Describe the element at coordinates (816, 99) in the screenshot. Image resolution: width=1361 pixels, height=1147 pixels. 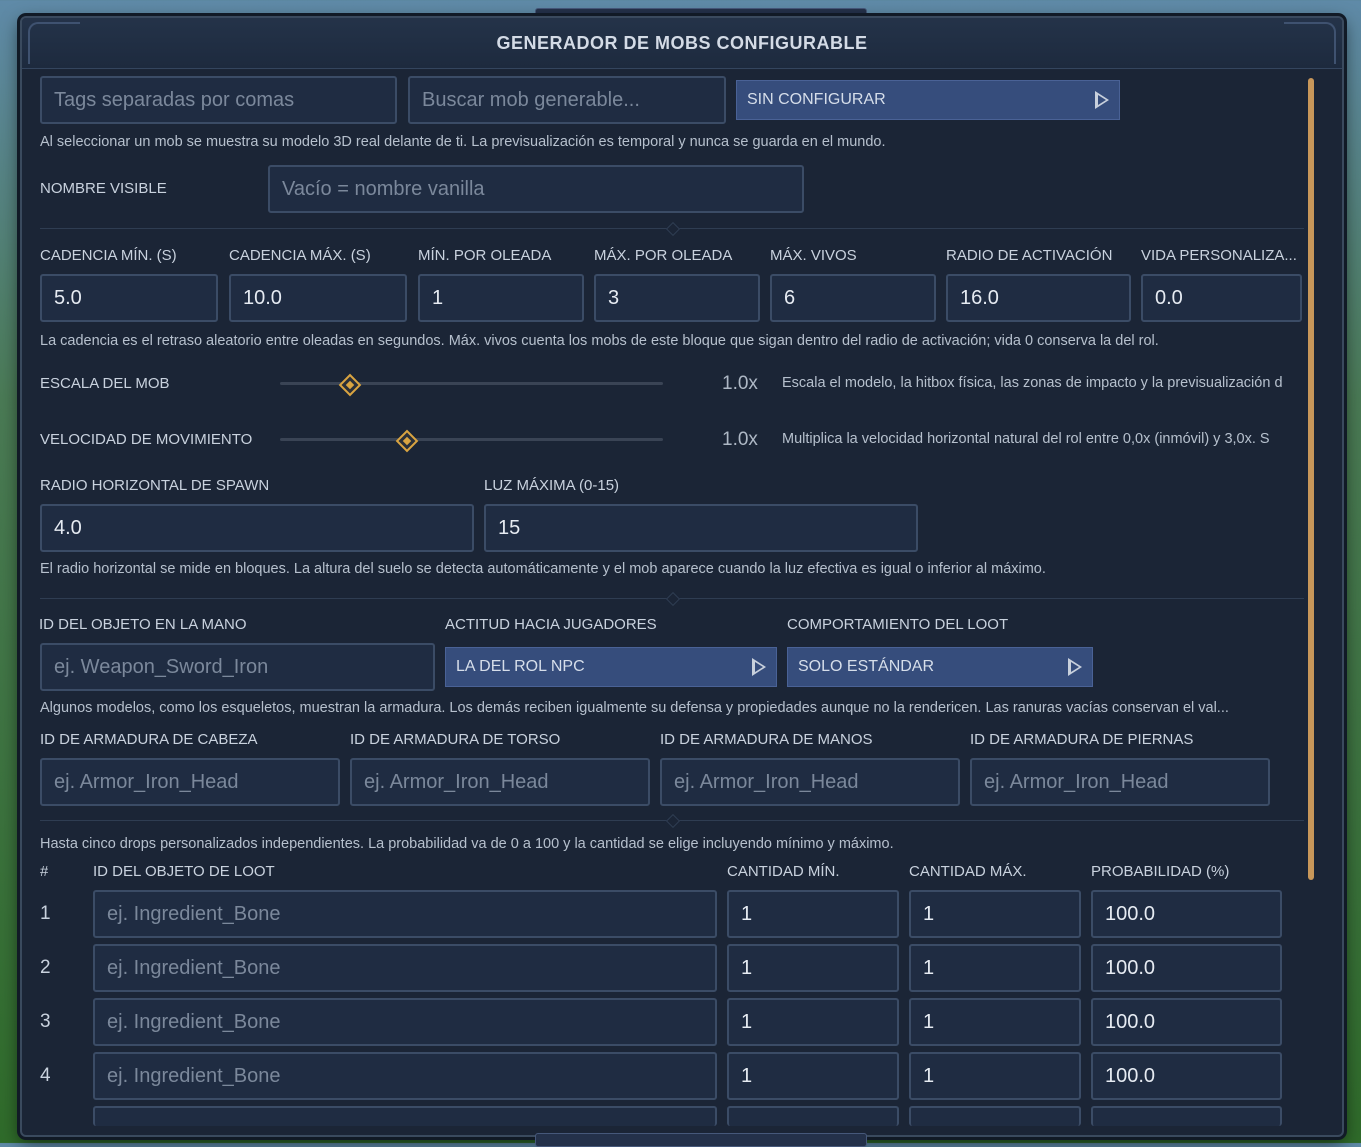
I see `mob-select-label: SIN CONFIGURAR` at that location.